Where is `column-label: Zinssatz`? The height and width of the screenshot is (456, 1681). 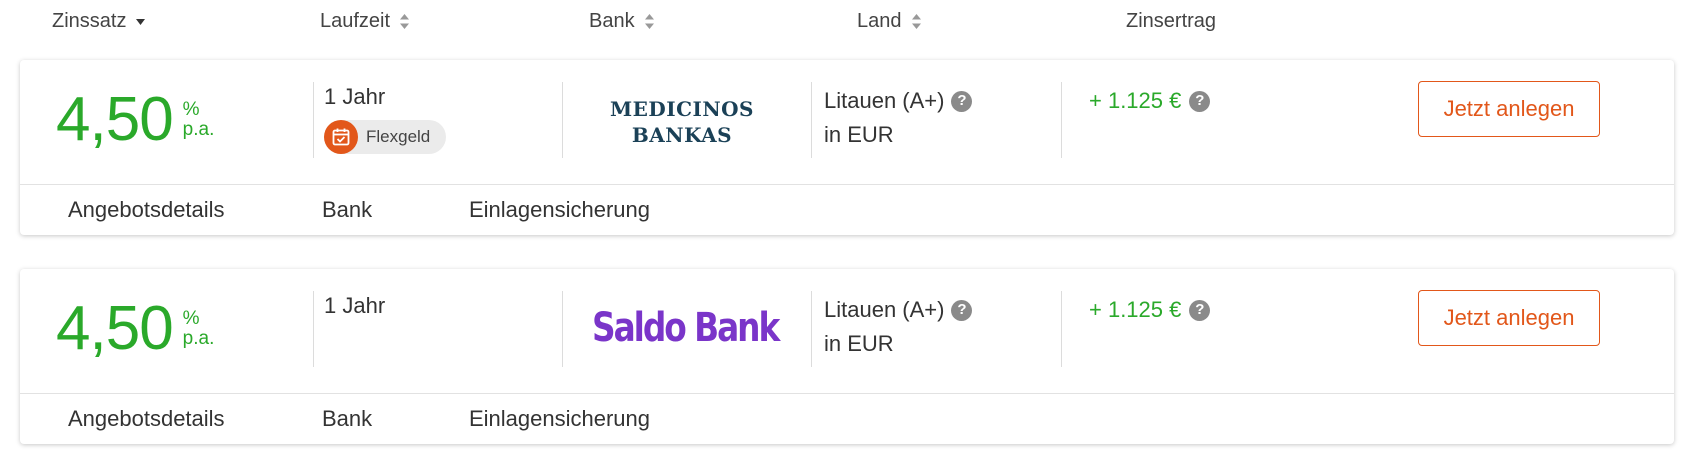
column-label: Zinssatz is located at coordinates (89, 21).